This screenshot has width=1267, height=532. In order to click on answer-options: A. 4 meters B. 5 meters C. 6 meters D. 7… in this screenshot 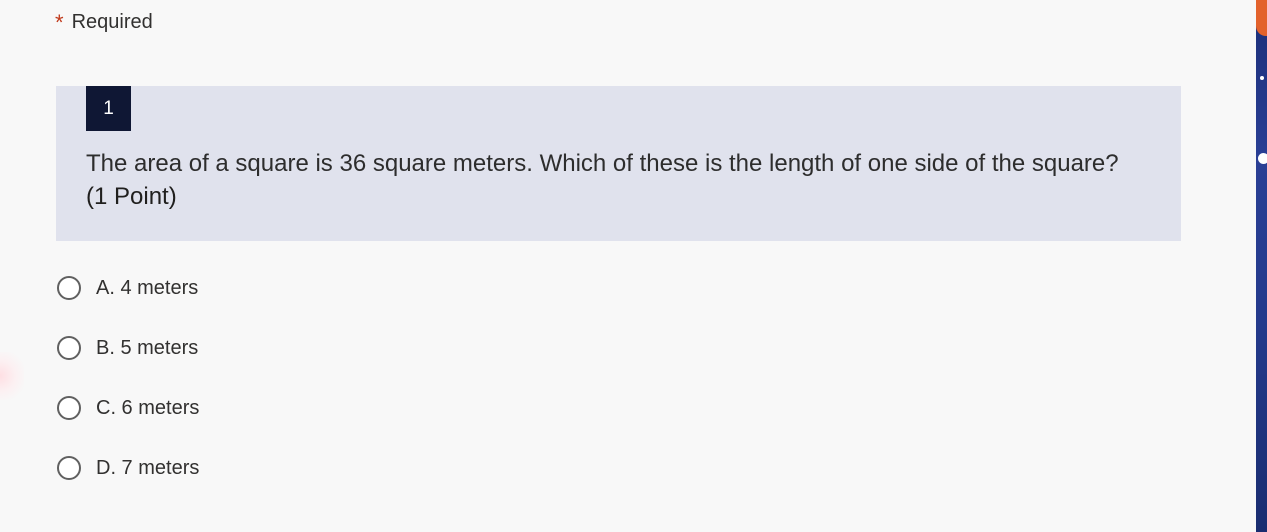, I will do `click(128, 392)`.